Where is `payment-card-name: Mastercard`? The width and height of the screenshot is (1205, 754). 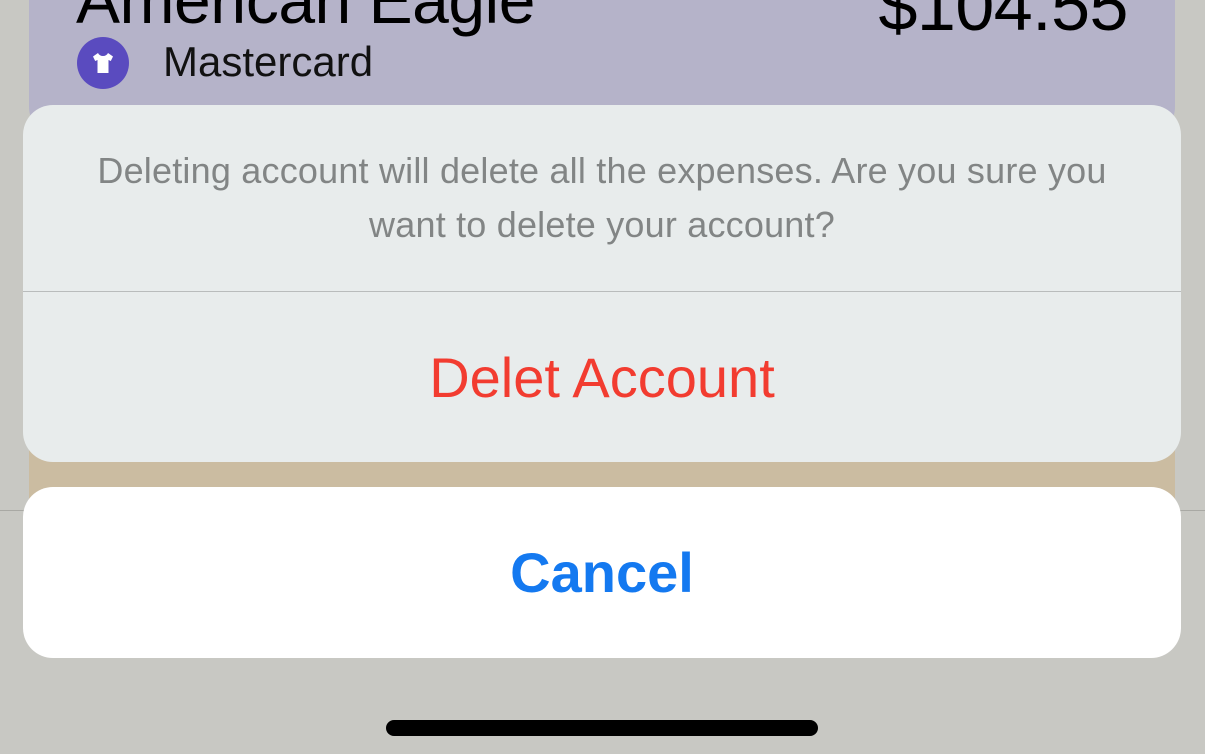 payment-card-name: Mastercard is located at coordinates (268, 61).